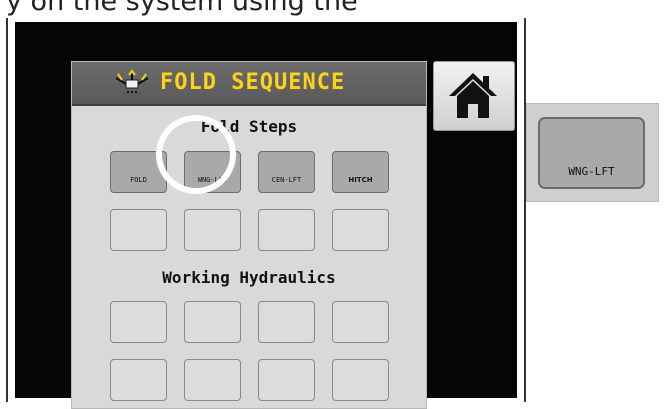  I want to click on zoomed-wing-left-button: WNG-LFT, so click(591, 153).